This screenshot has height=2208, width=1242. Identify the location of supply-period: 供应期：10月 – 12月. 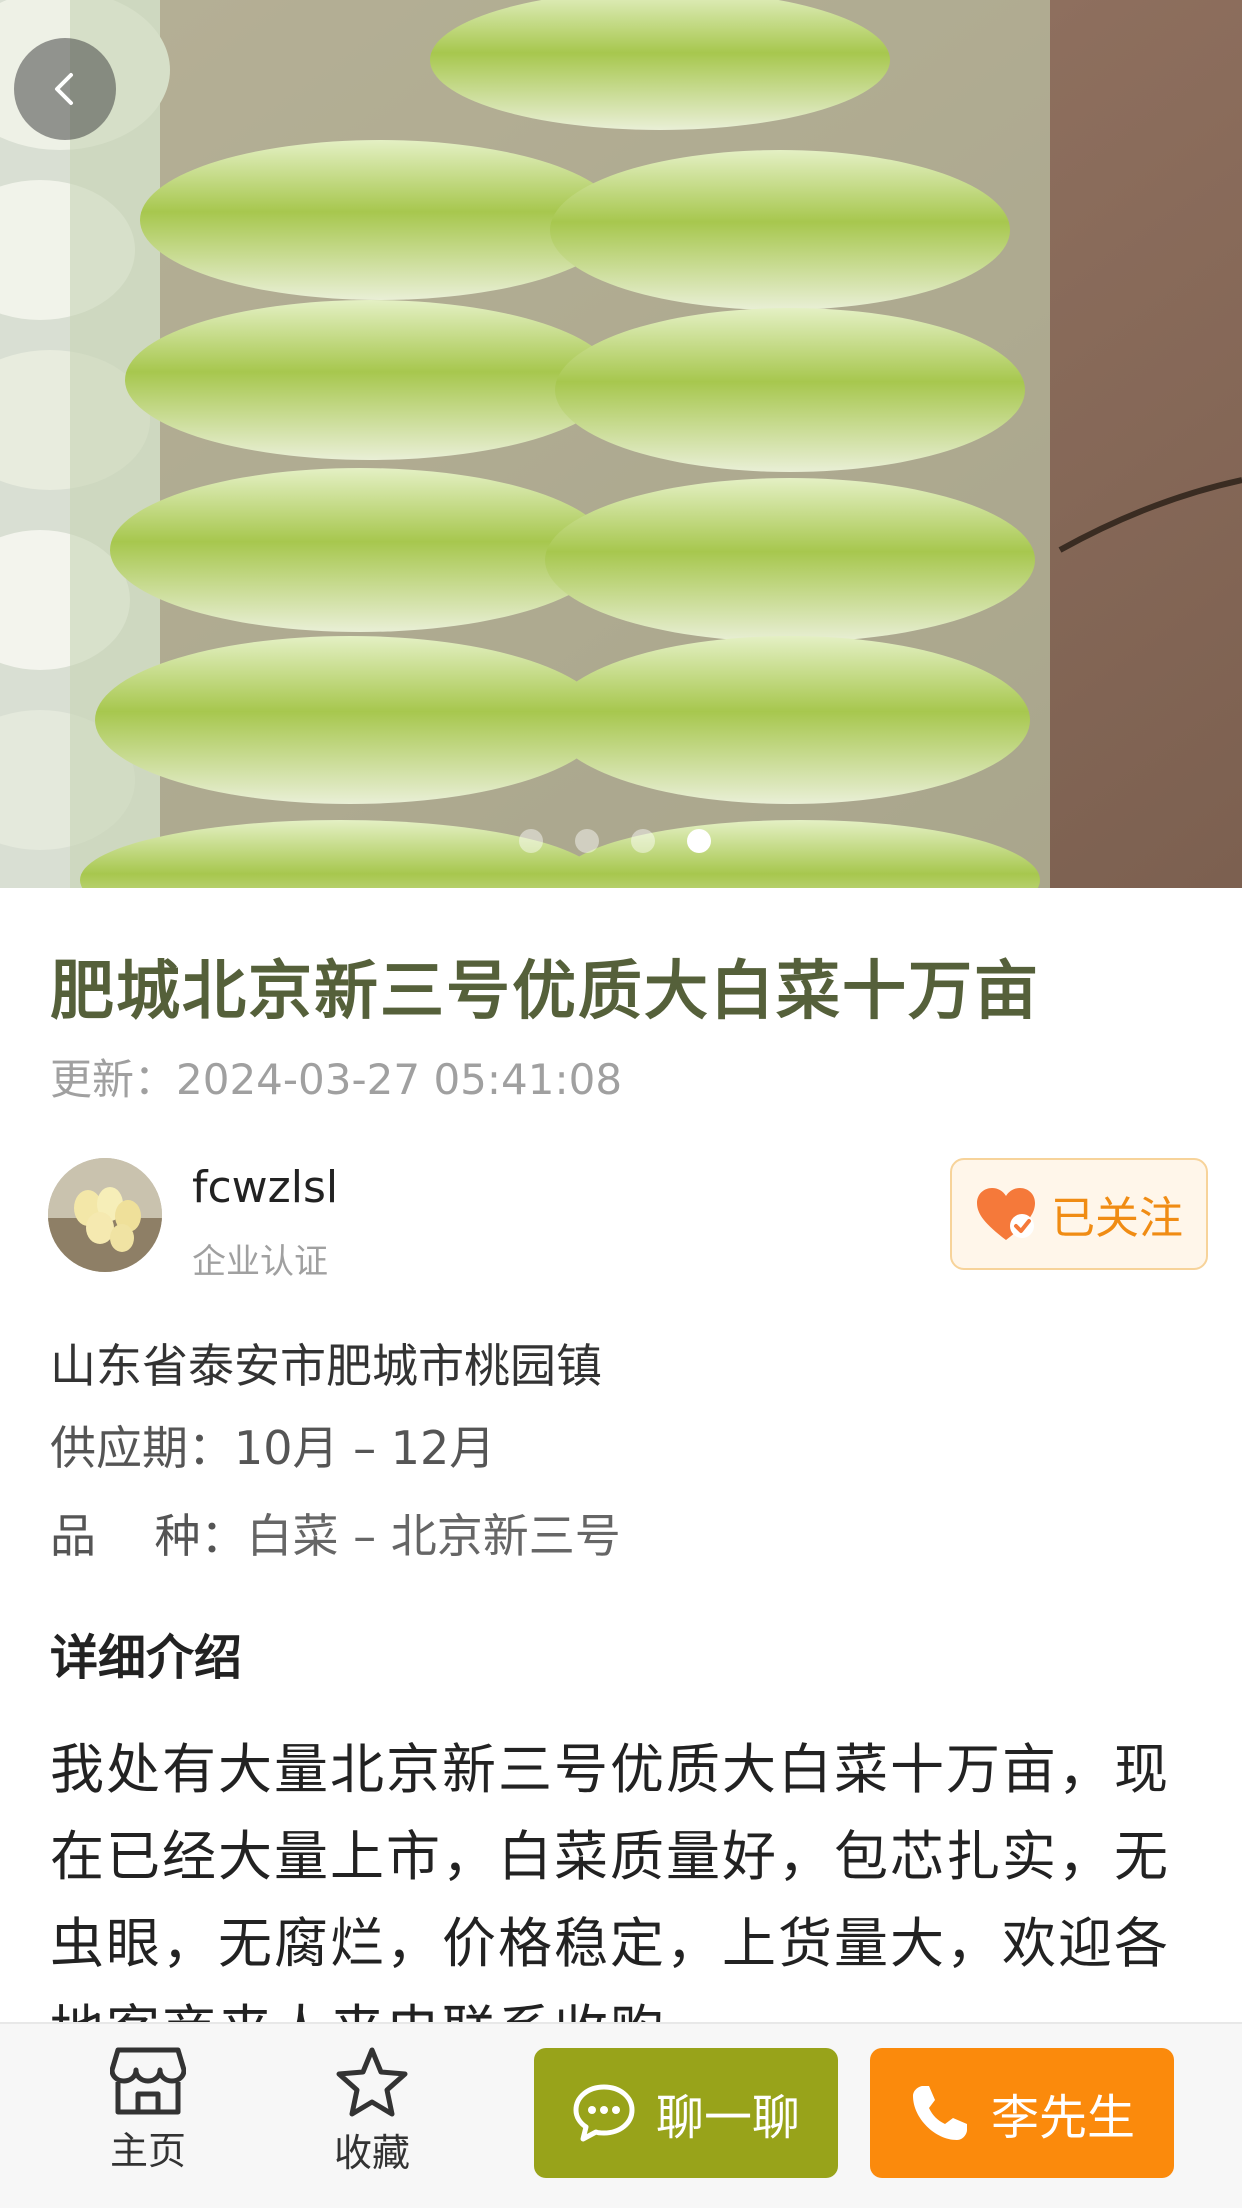
(272, 1445).